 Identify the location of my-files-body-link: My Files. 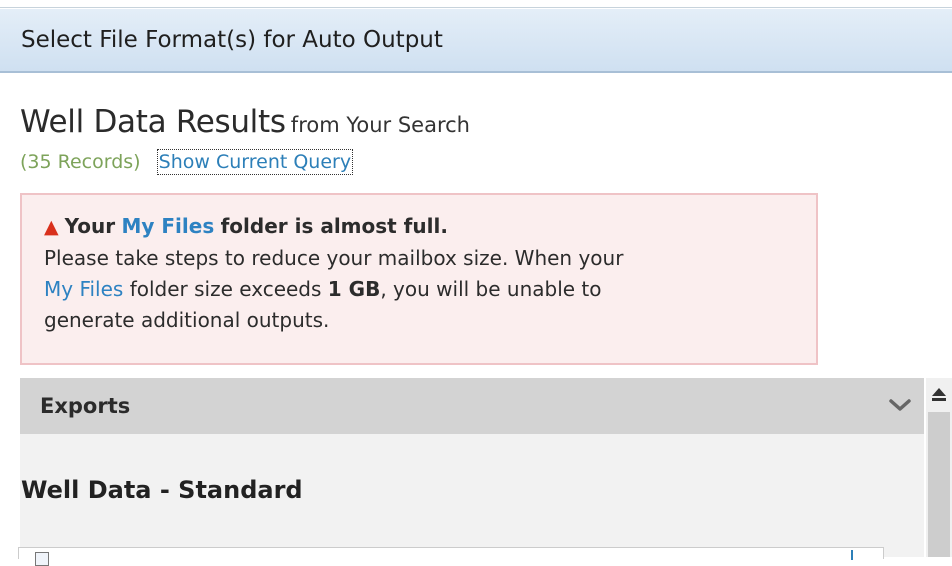
(83, 289).